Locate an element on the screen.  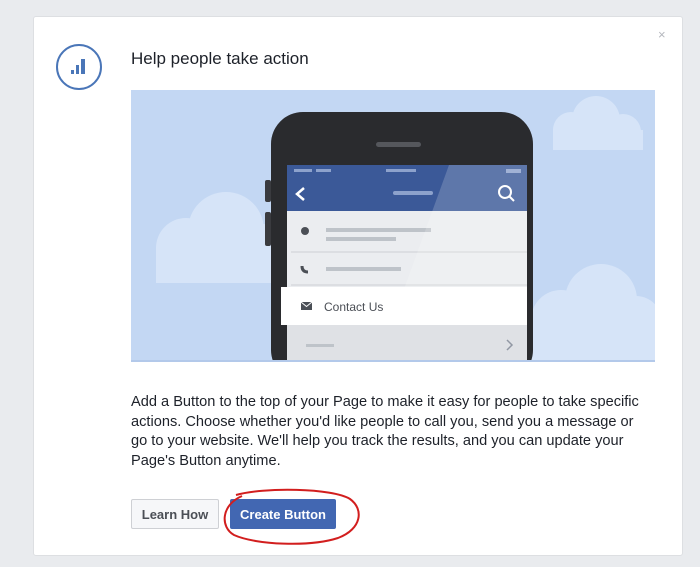
close-icon: × is located at coordinates (662, 34).